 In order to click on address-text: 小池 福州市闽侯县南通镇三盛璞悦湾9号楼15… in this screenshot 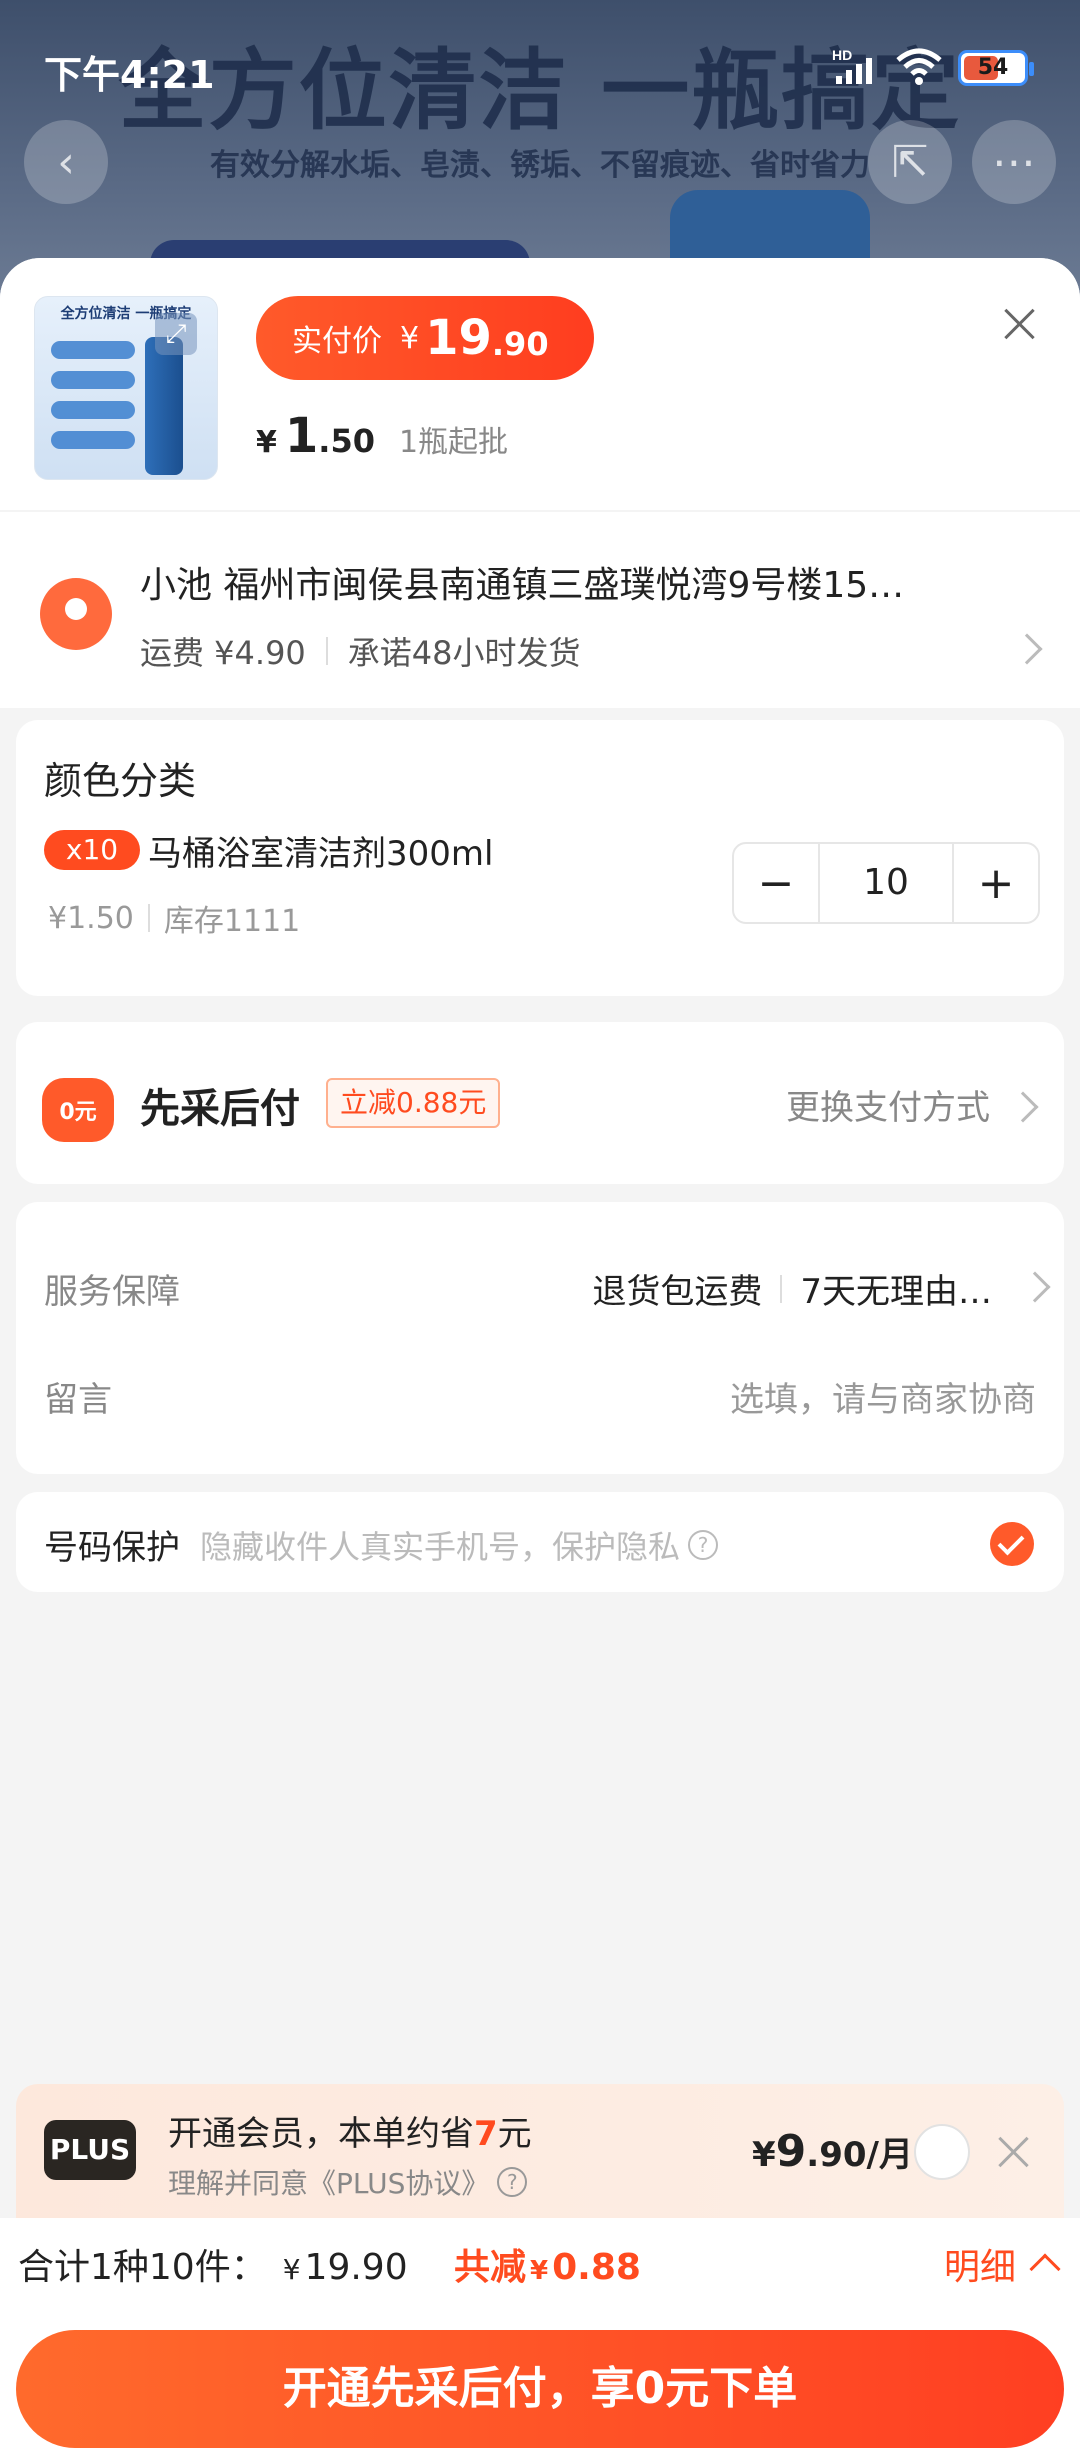, I will do `click(522, 585)`.